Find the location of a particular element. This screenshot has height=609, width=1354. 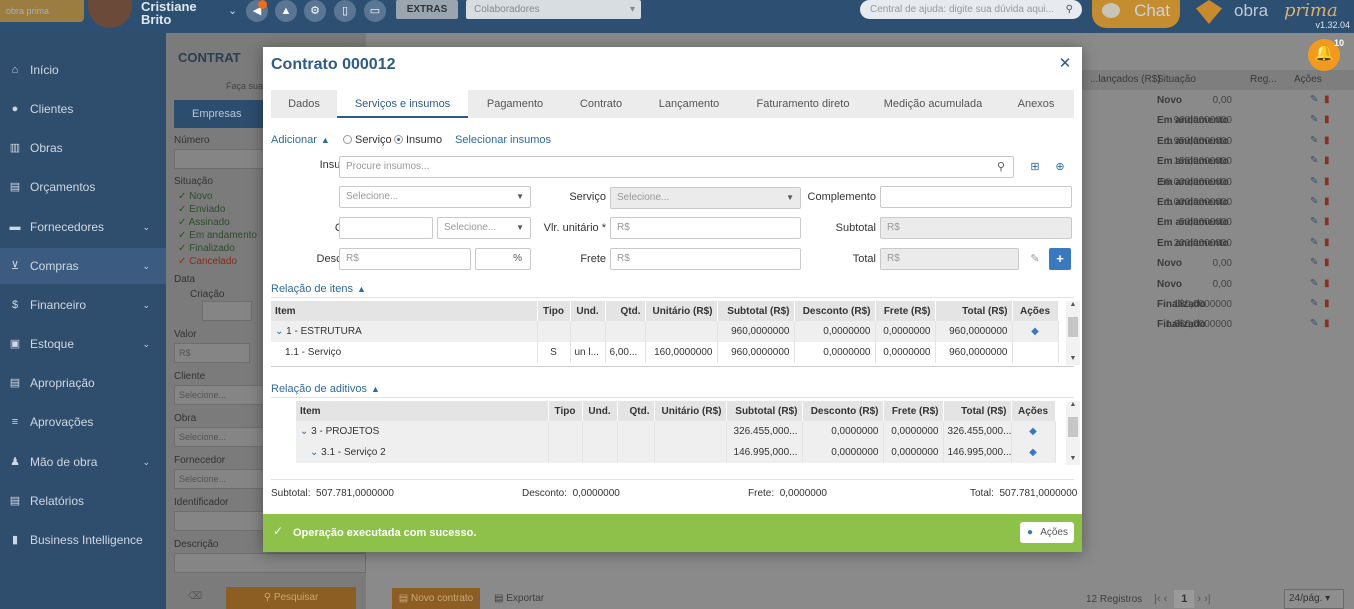

tab-dados: Dados is located at coordinates (304, 104).